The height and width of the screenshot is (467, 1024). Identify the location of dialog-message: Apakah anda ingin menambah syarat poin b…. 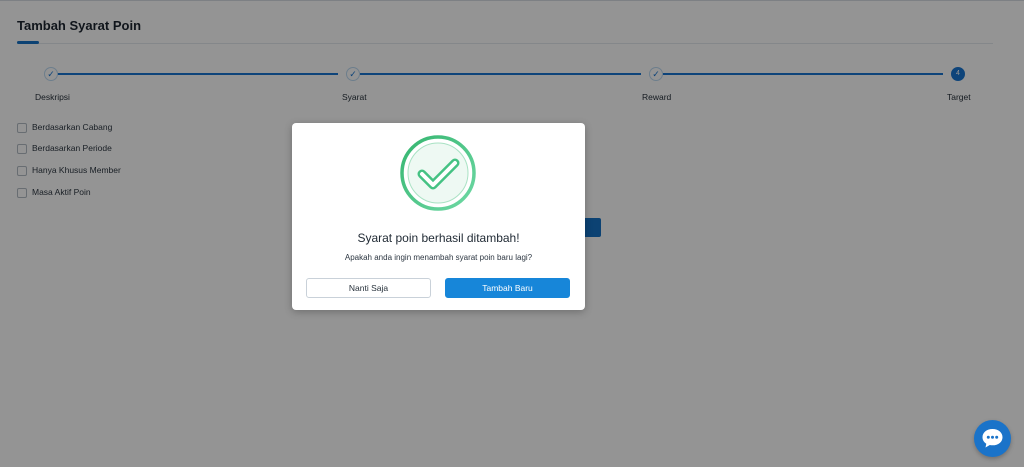
(438, 257).